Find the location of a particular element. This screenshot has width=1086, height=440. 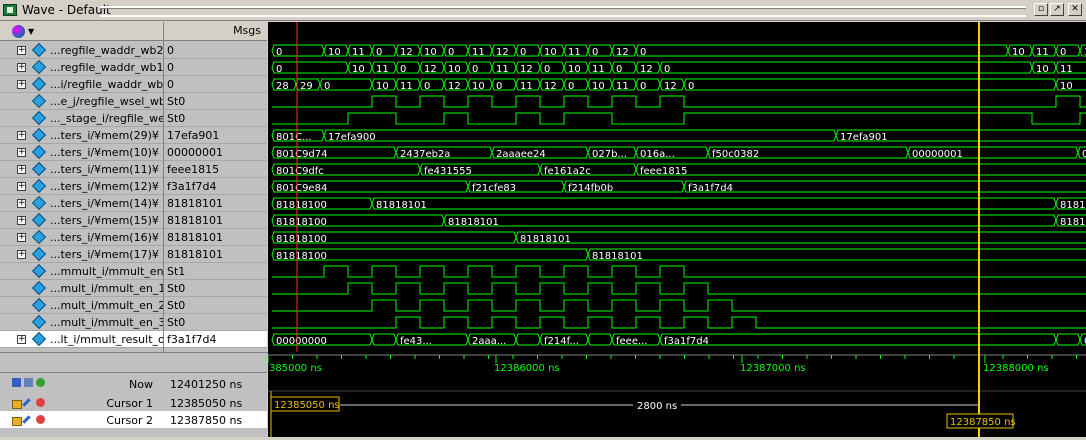

cursor2-label: Cursor 2 is located at coordinates (129, 420).